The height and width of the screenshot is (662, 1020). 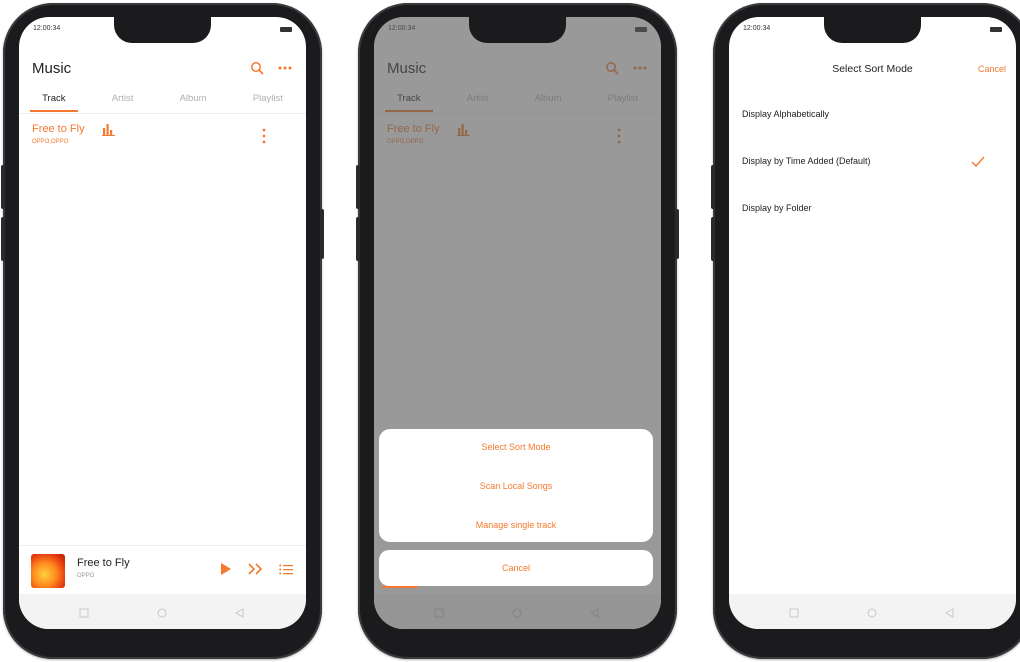 I want to click on kebab-icon, so click(x=264, y=136).